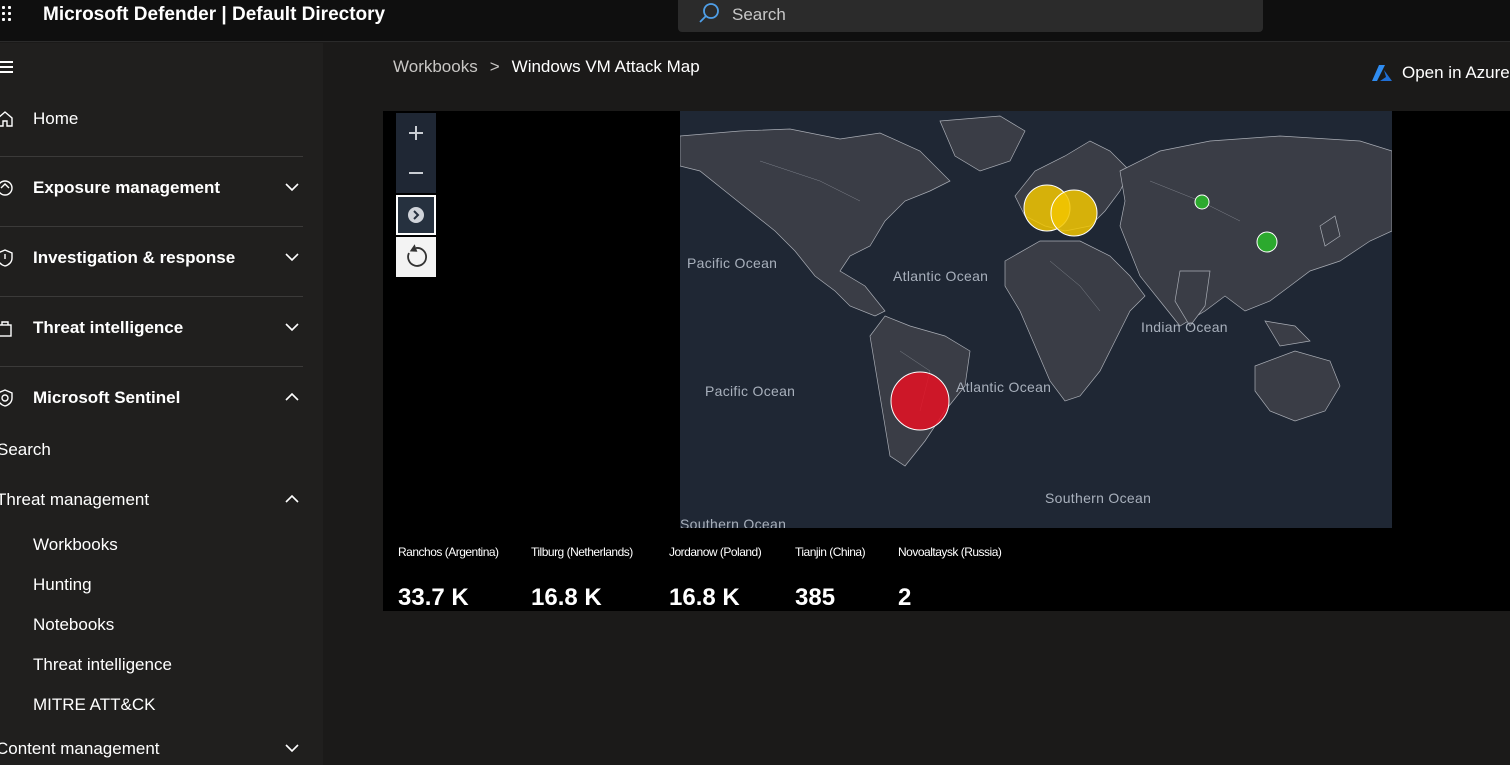 This screenshot has width=1510, height=765. What do you see at coordinates (605, 66) in the screenshot?
I see `page-title: Windows VM Attack Map` at bounding box center [605, 66].